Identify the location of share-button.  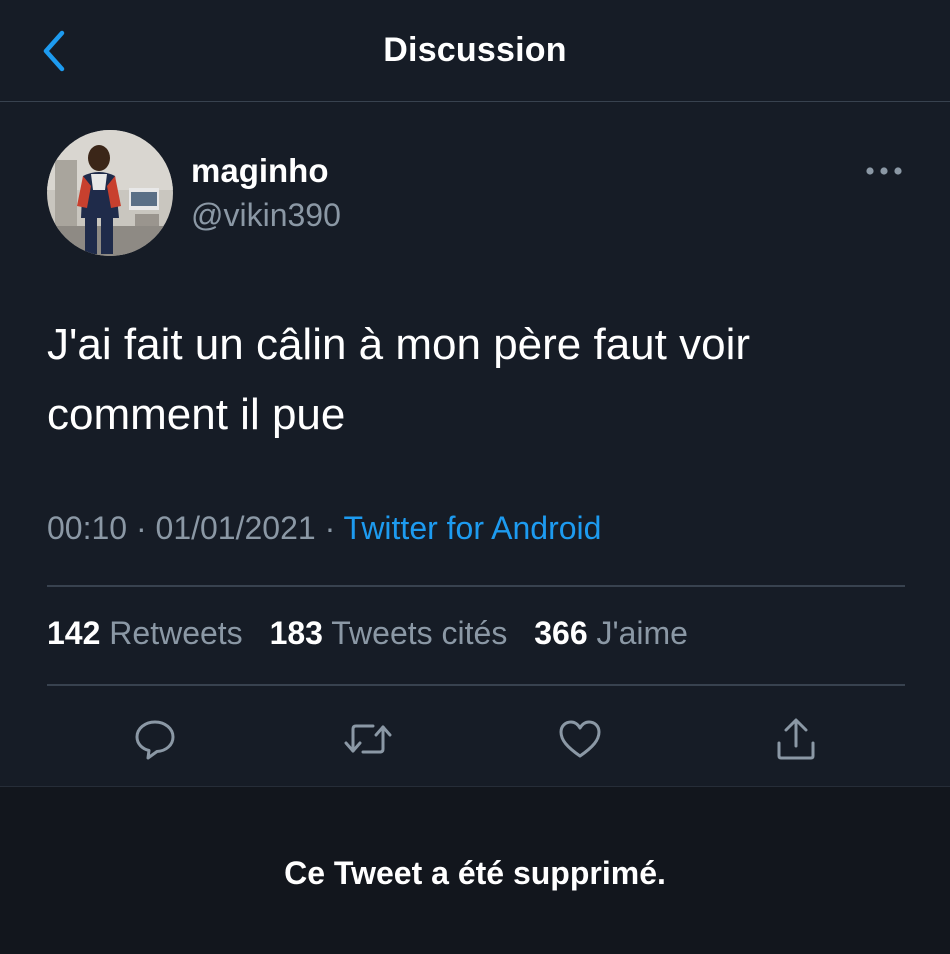
(796, 739).